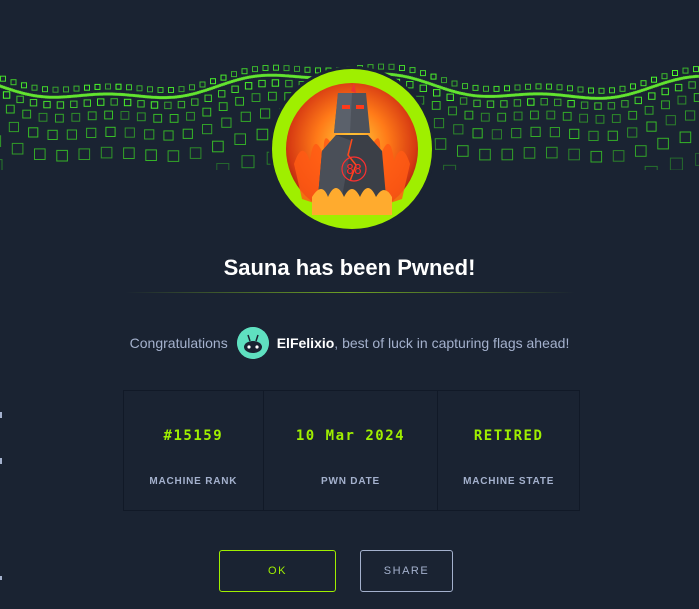  I want to click on username-link: ElFelixio, so click(306, 343).